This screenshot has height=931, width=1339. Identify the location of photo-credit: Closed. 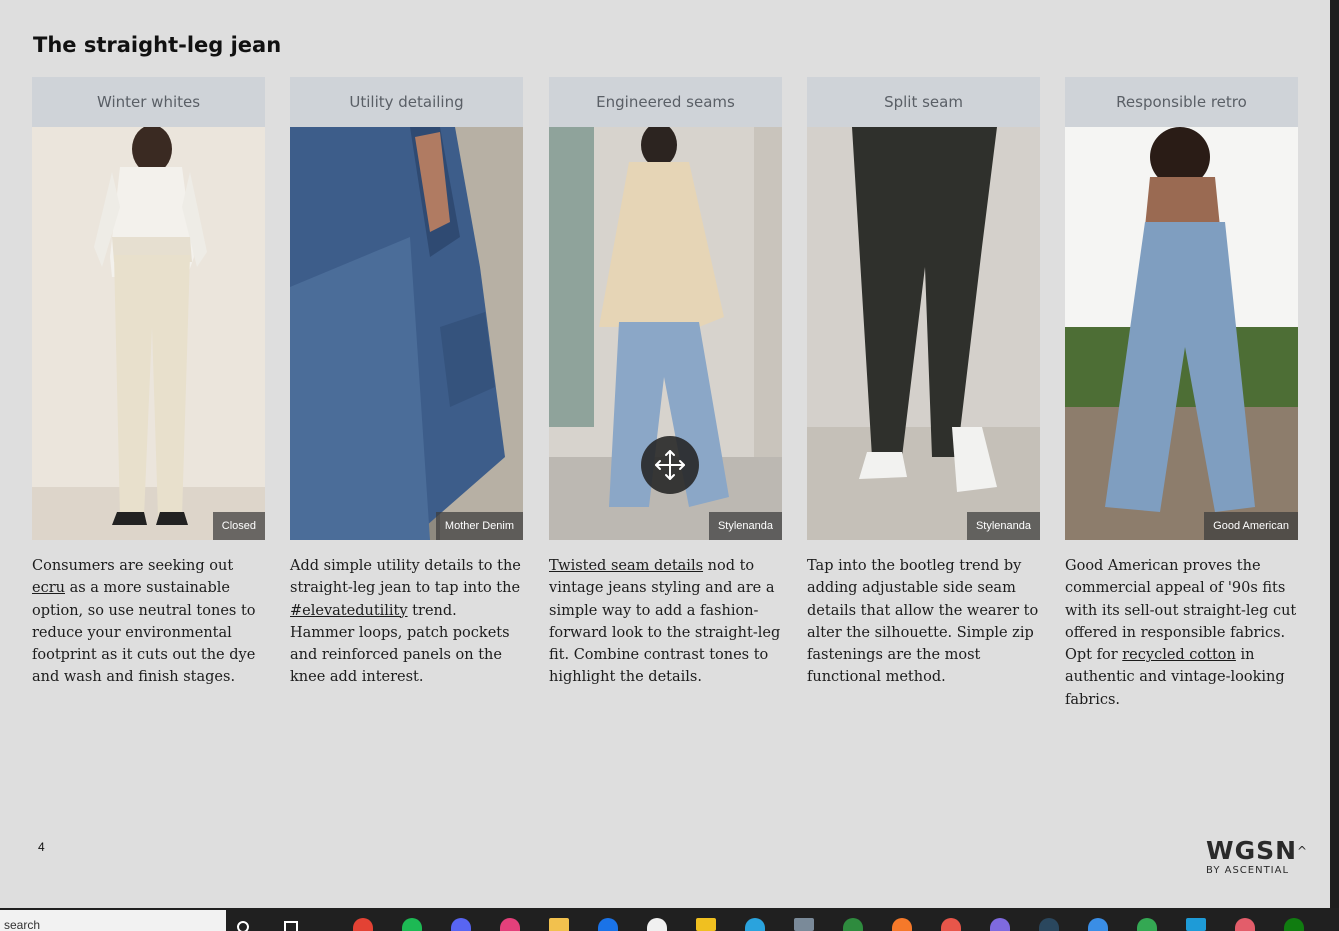
(238, 526).